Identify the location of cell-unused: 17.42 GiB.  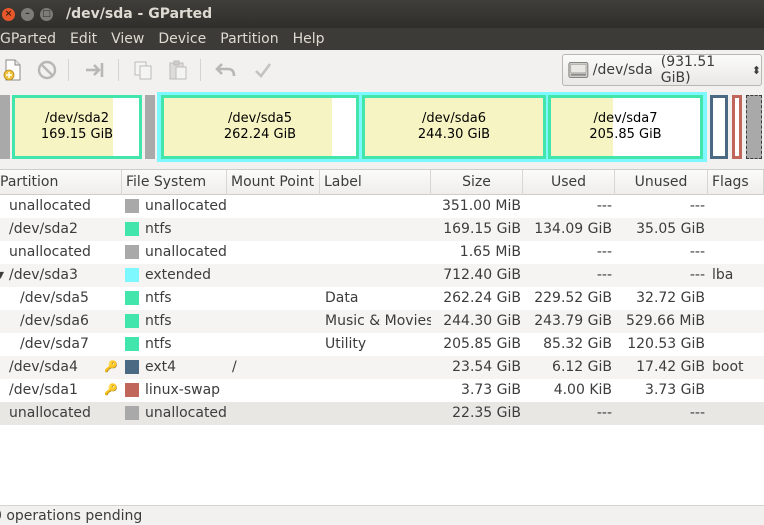
(670, 367).